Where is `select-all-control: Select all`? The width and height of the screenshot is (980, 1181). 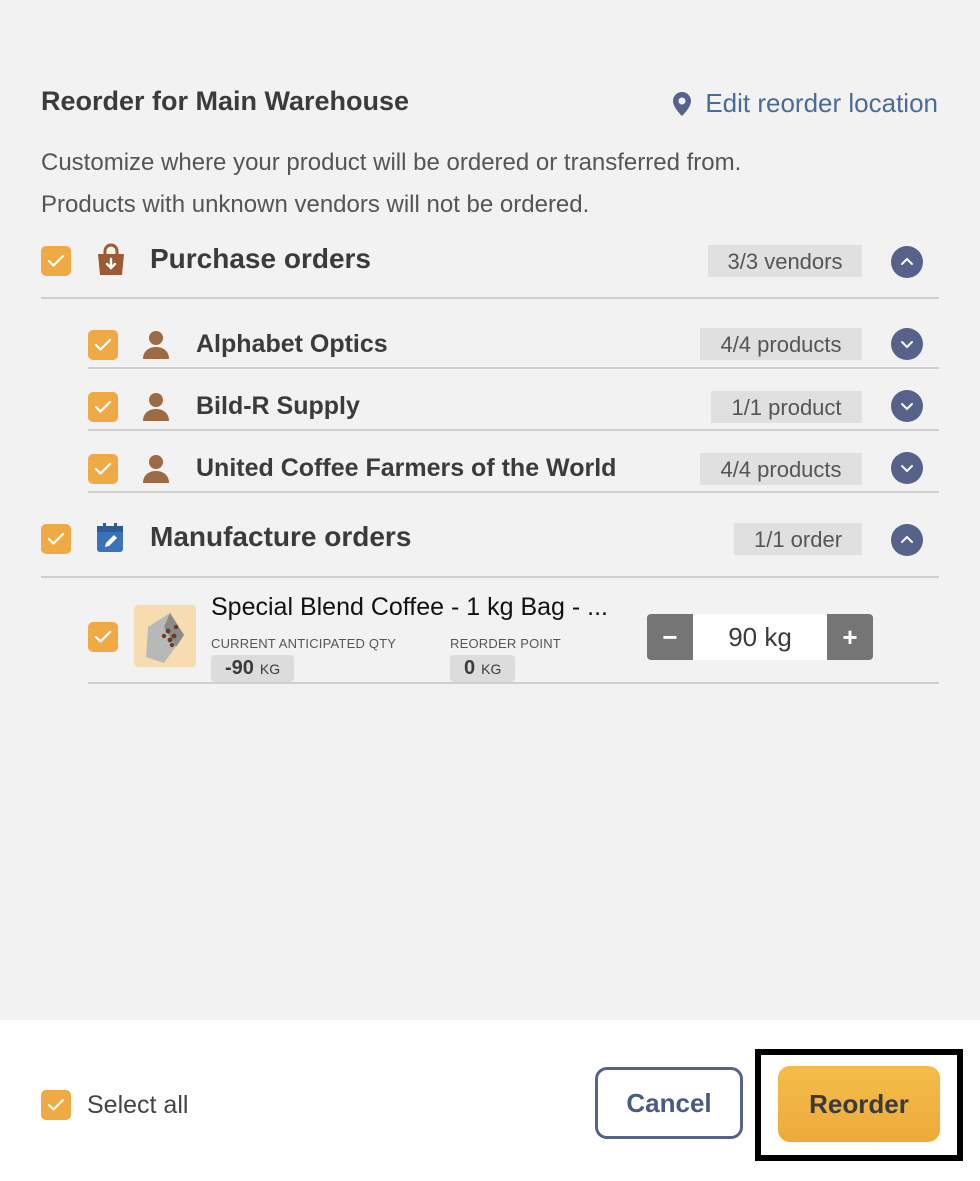 select-all-control: Select all is located at coordinates (114, 1105).